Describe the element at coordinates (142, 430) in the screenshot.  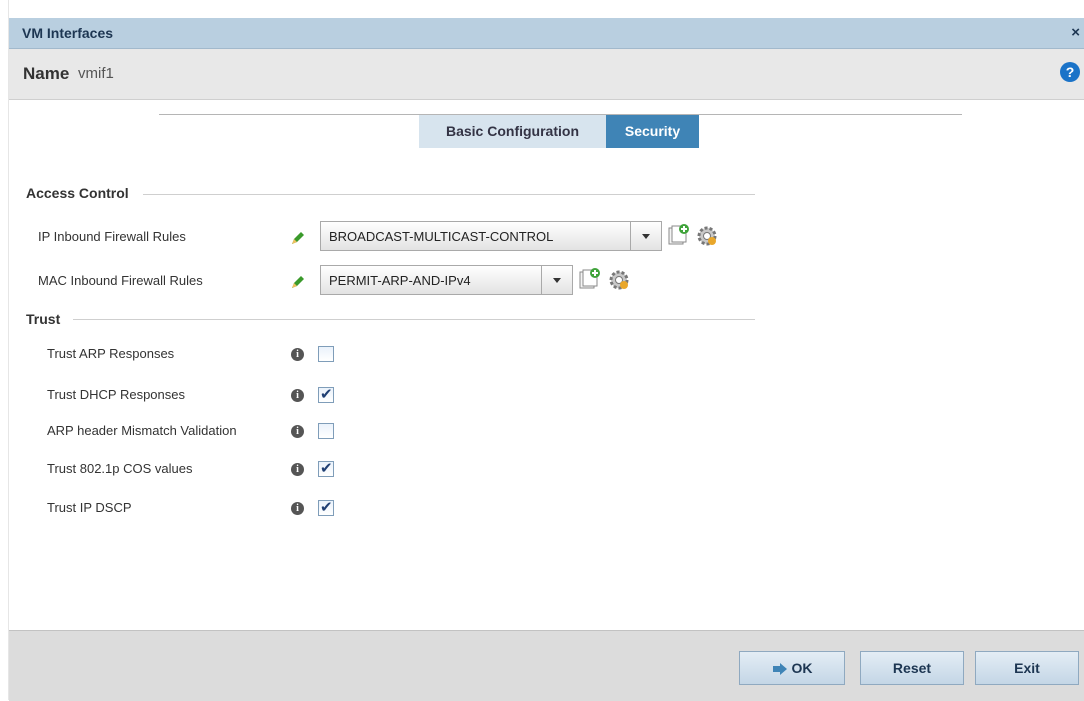
I see `arp-header-mismatch-validation-label: ARP header Mismatch Validation` at that location.